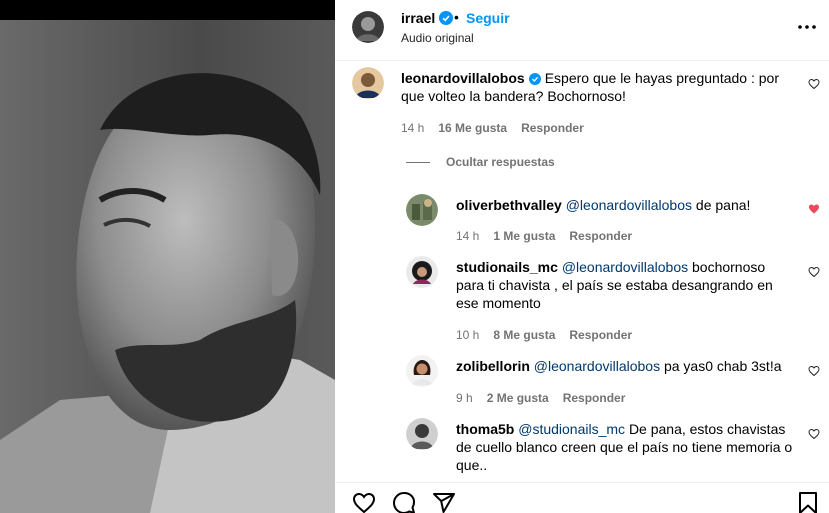 The image size is (829, 513). Describe the element at coordinates (582, 30) in the screenshot. I see `post-header: irrael • Seguir Audio original` at that location.